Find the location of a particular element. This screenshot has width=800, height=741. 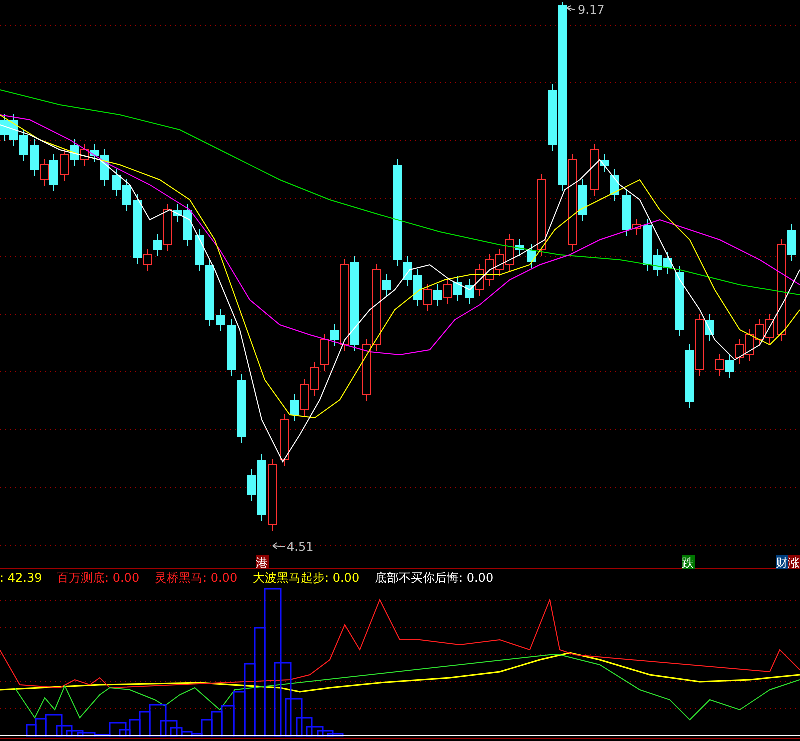

indicator-reading: : 42.39 is located at coordinates (21, 578).